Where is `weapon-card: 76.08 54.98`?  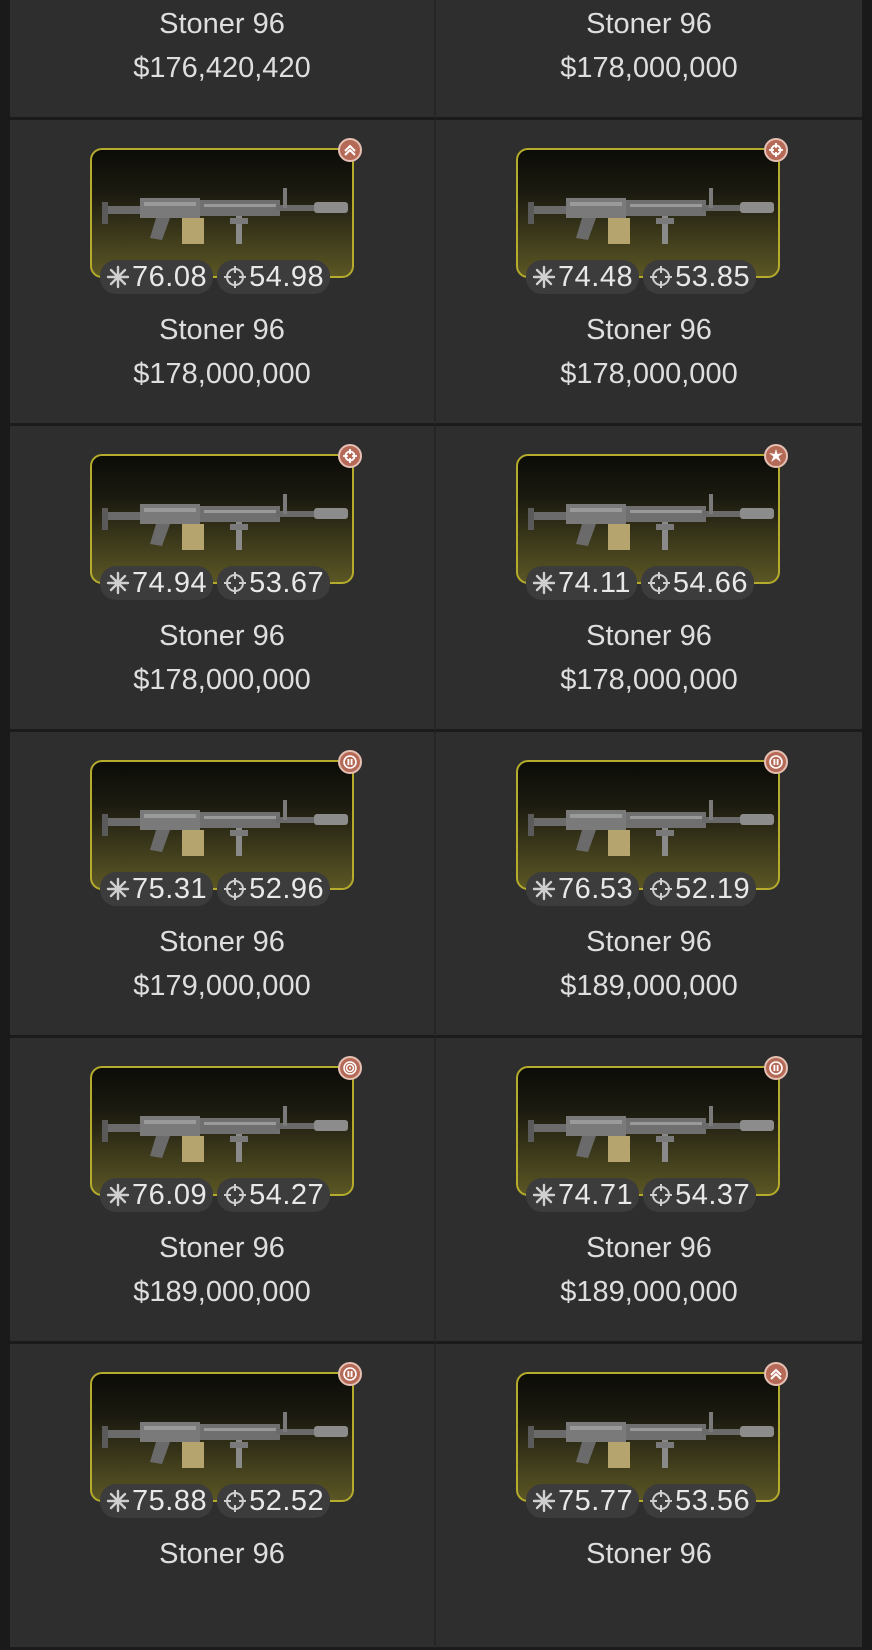 weapon-card: 76.08 54.98 is located at coordinates (226, 216).